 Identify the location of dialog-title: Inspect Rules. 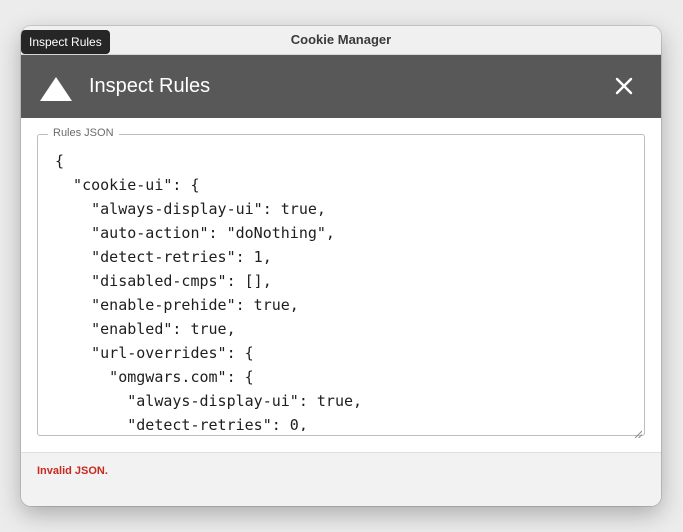
(150, 86).